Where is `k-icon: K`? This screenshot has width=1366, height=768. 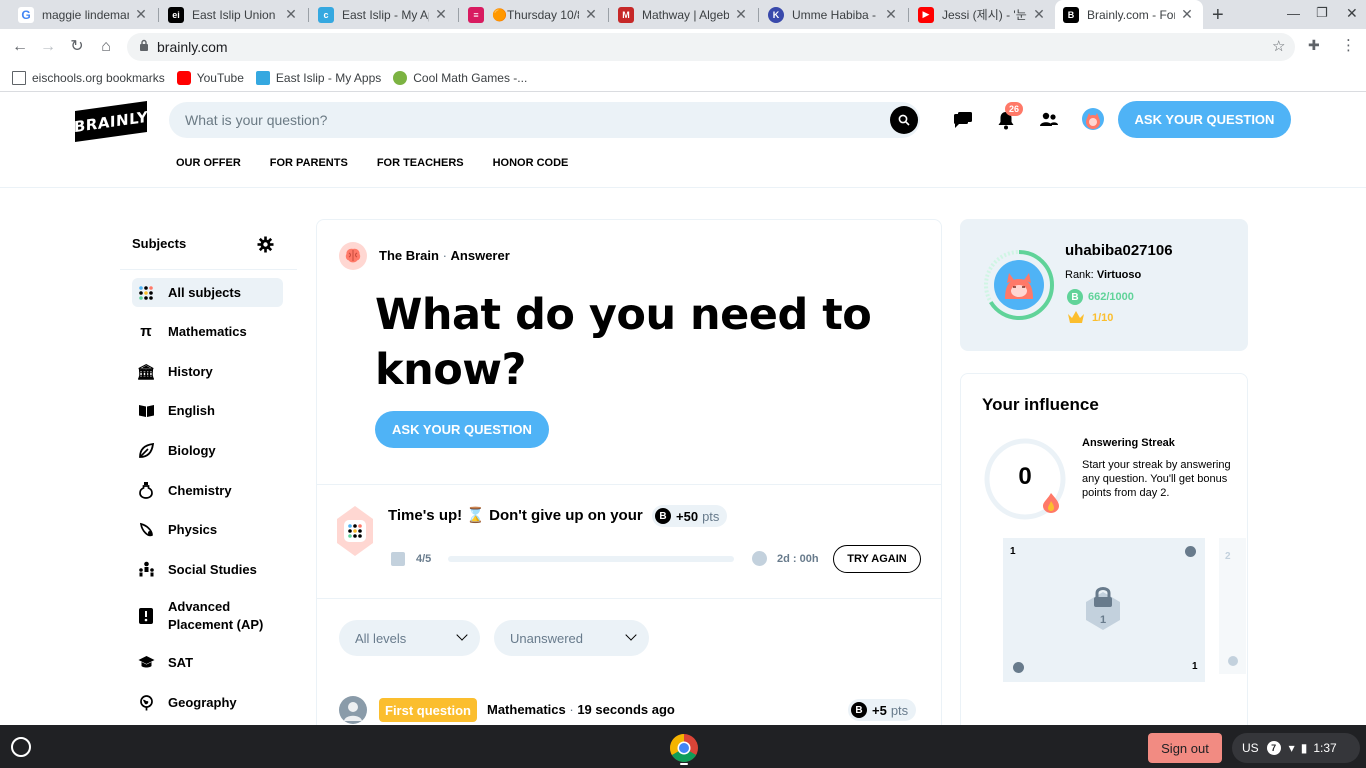 k-icon: K is located at coordinates (776, 14).